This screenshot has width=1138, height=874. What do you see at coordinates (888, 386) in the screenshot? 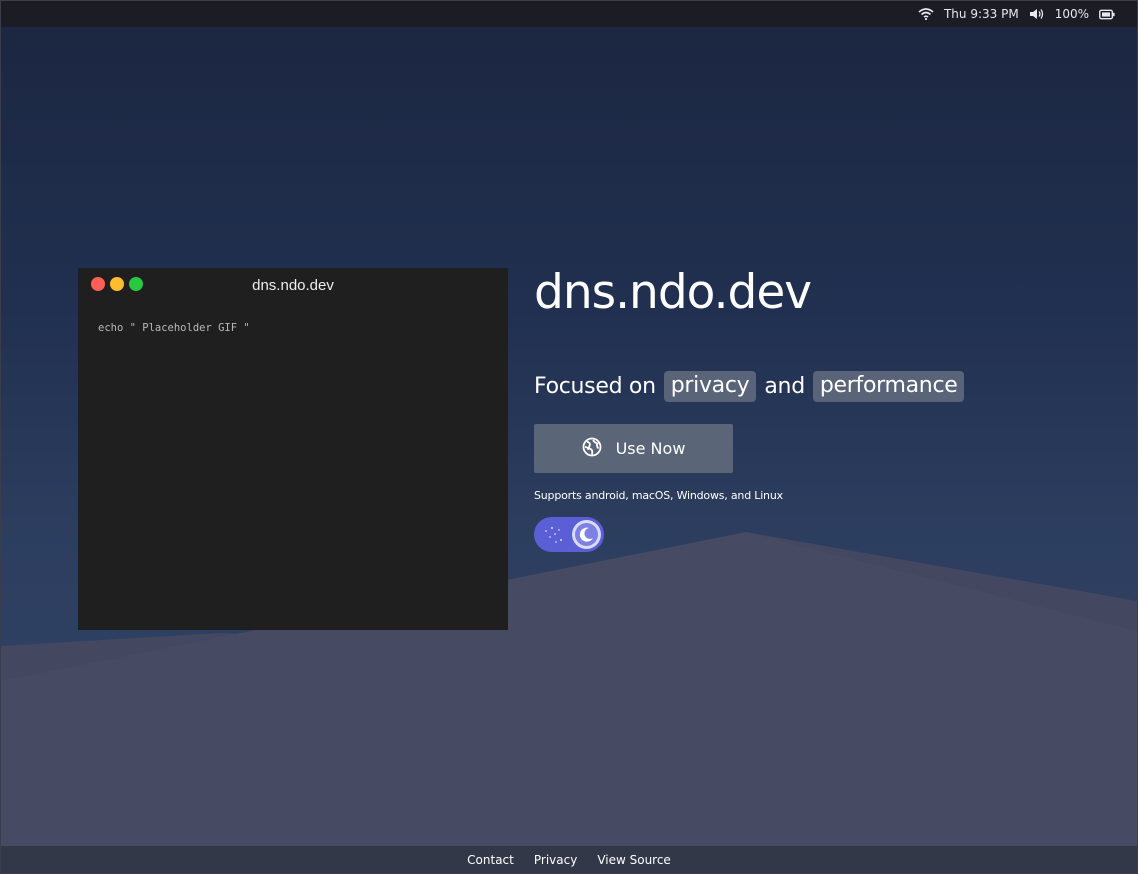
I see `tagline-highlight-performance: performance` at bounding box center [888, 386].